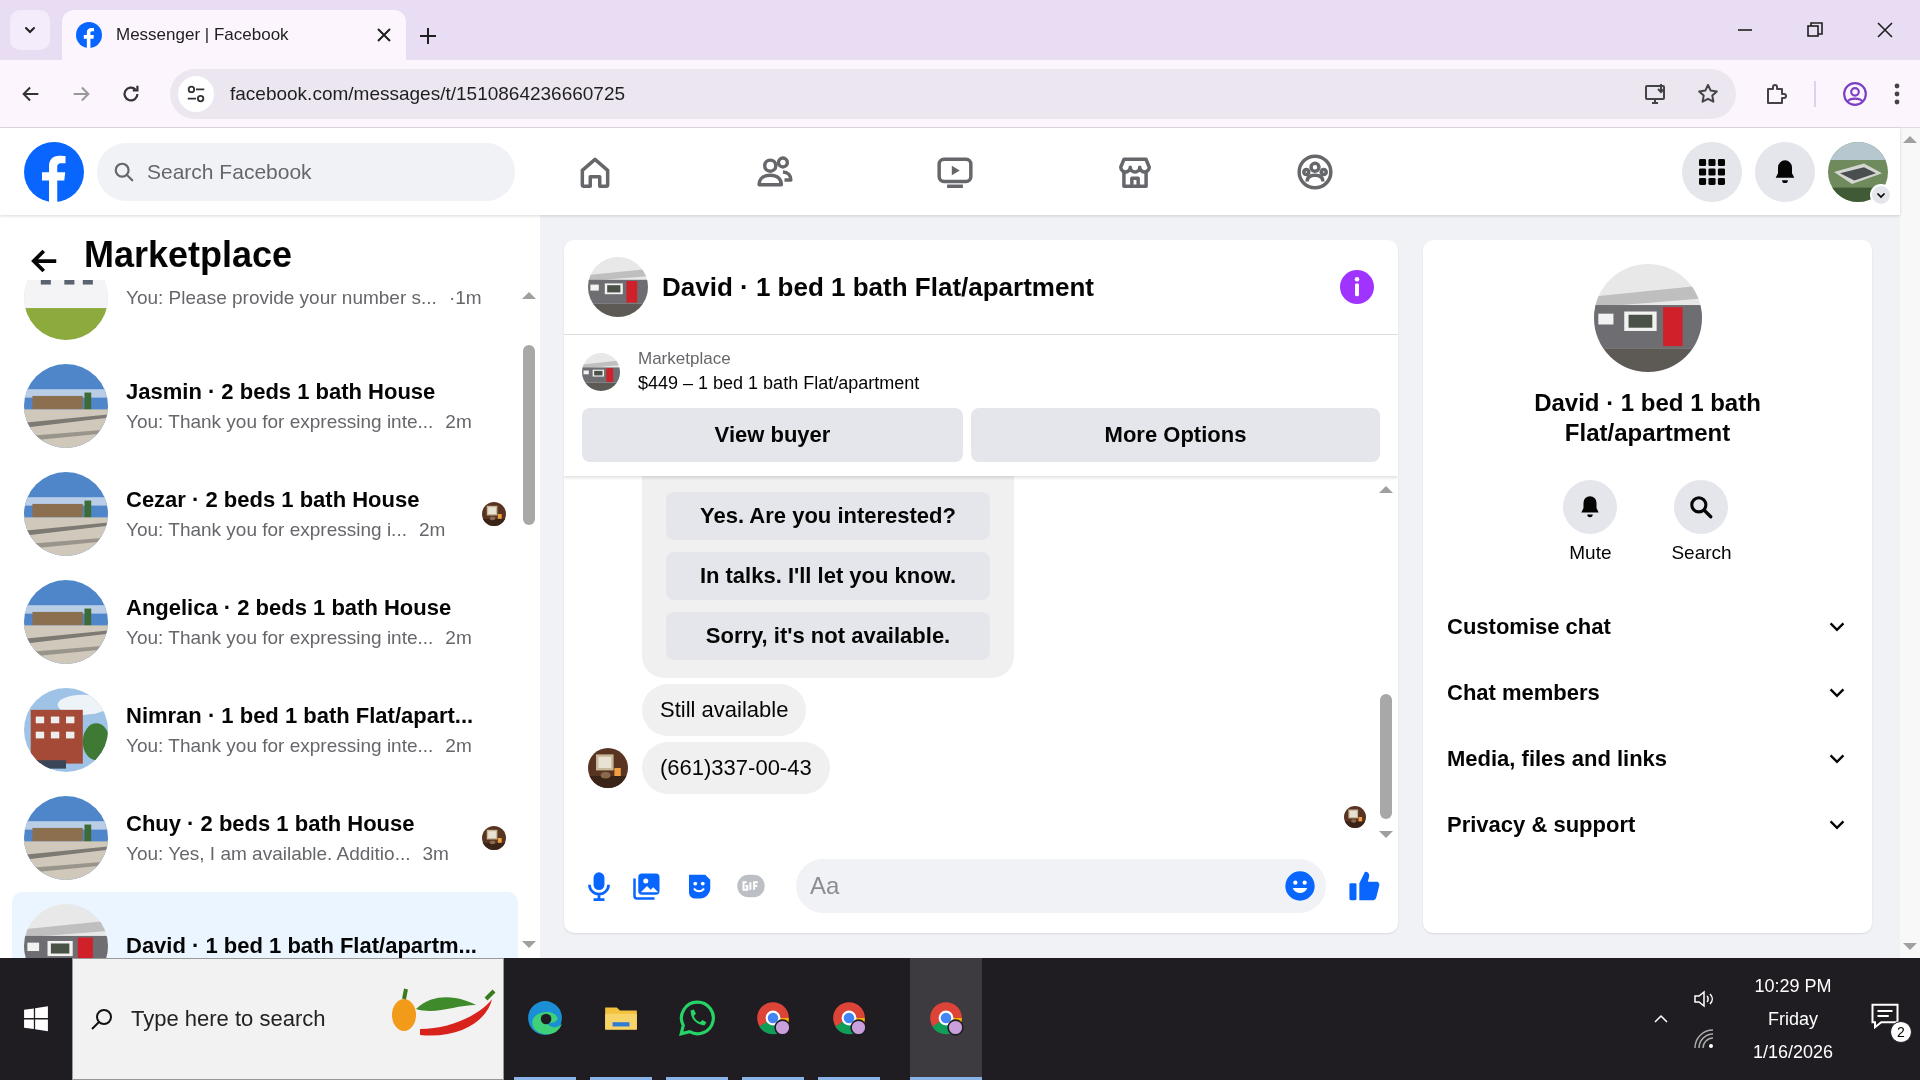 This screenshot has height=1080, width=1920. Describe the element at coordinates (1647, 627) in the screenshot. I see `section-toggle: Customise chat` at that location.